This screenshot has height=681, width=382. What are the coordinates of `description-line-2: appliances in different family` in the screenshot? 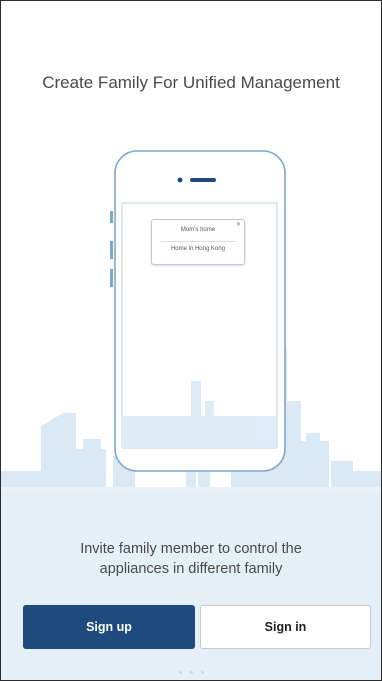 It's located at (191, 569).